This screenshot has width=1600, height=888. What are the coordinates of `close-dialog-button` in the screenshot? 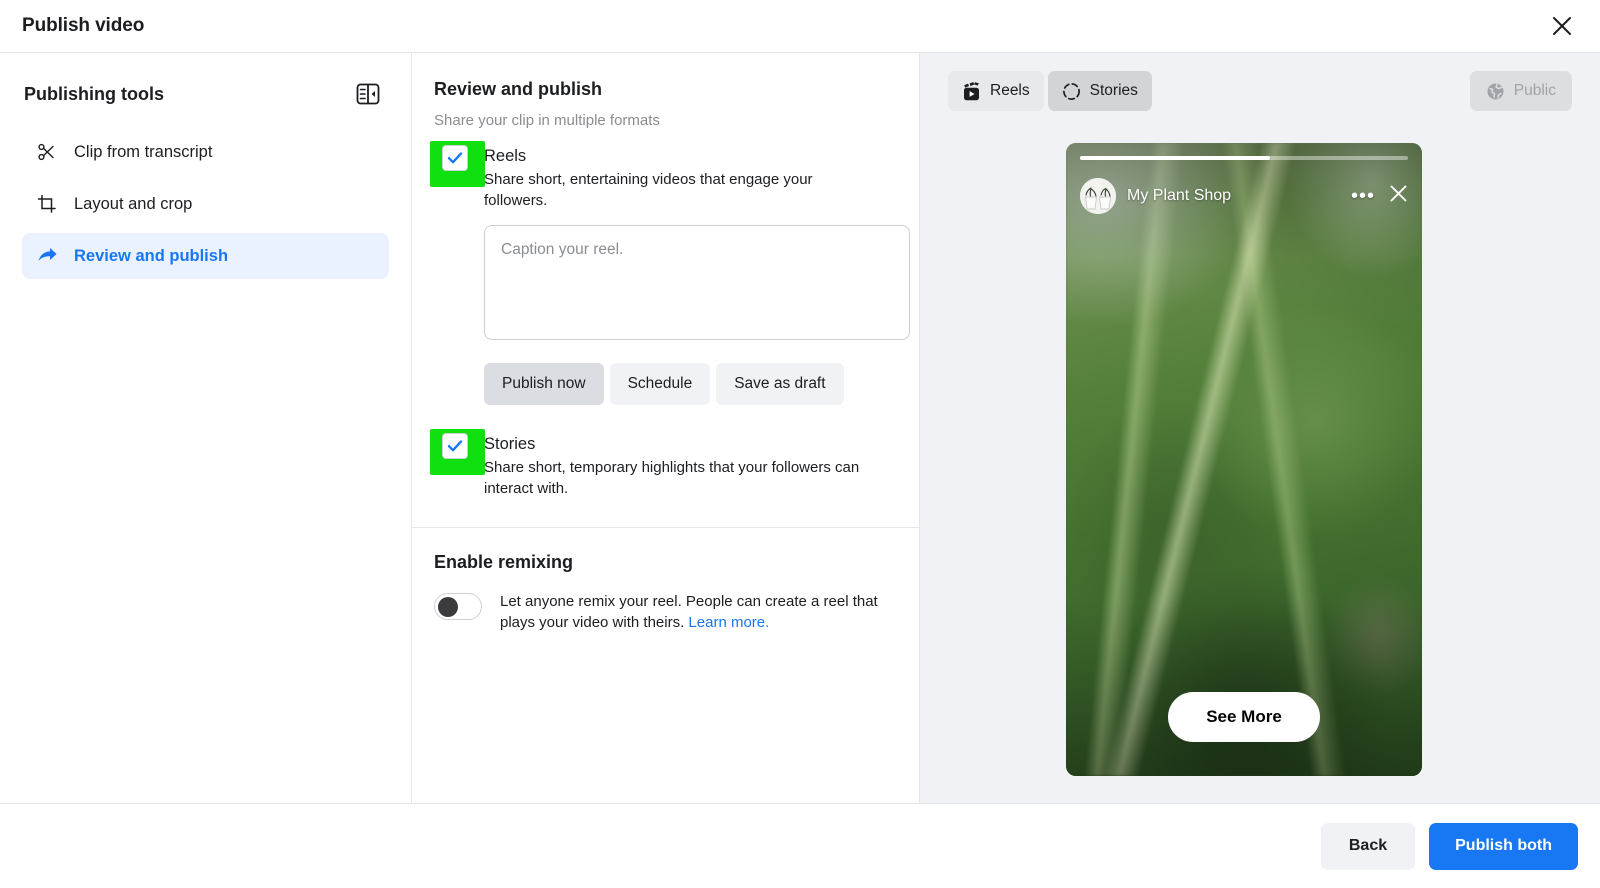 It's located at (1562, 26).